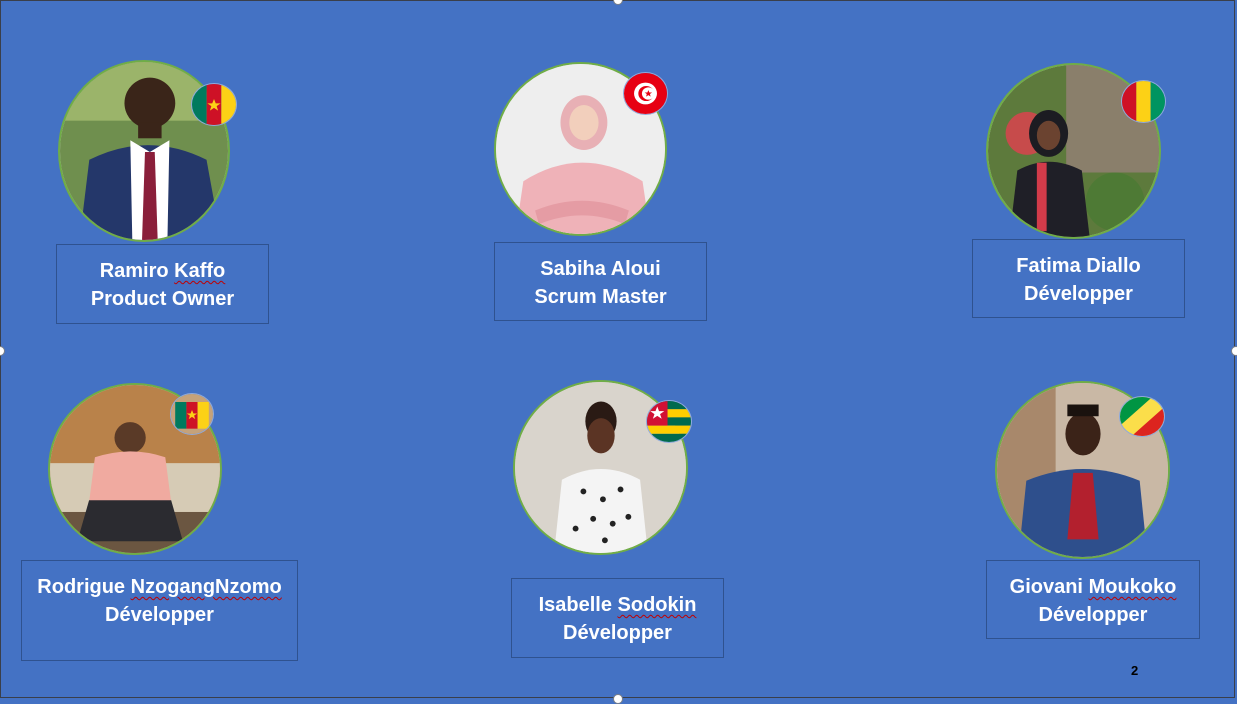  I want to click on member-card: Sabiha Aloui Scrum Master, so click(600, 281).